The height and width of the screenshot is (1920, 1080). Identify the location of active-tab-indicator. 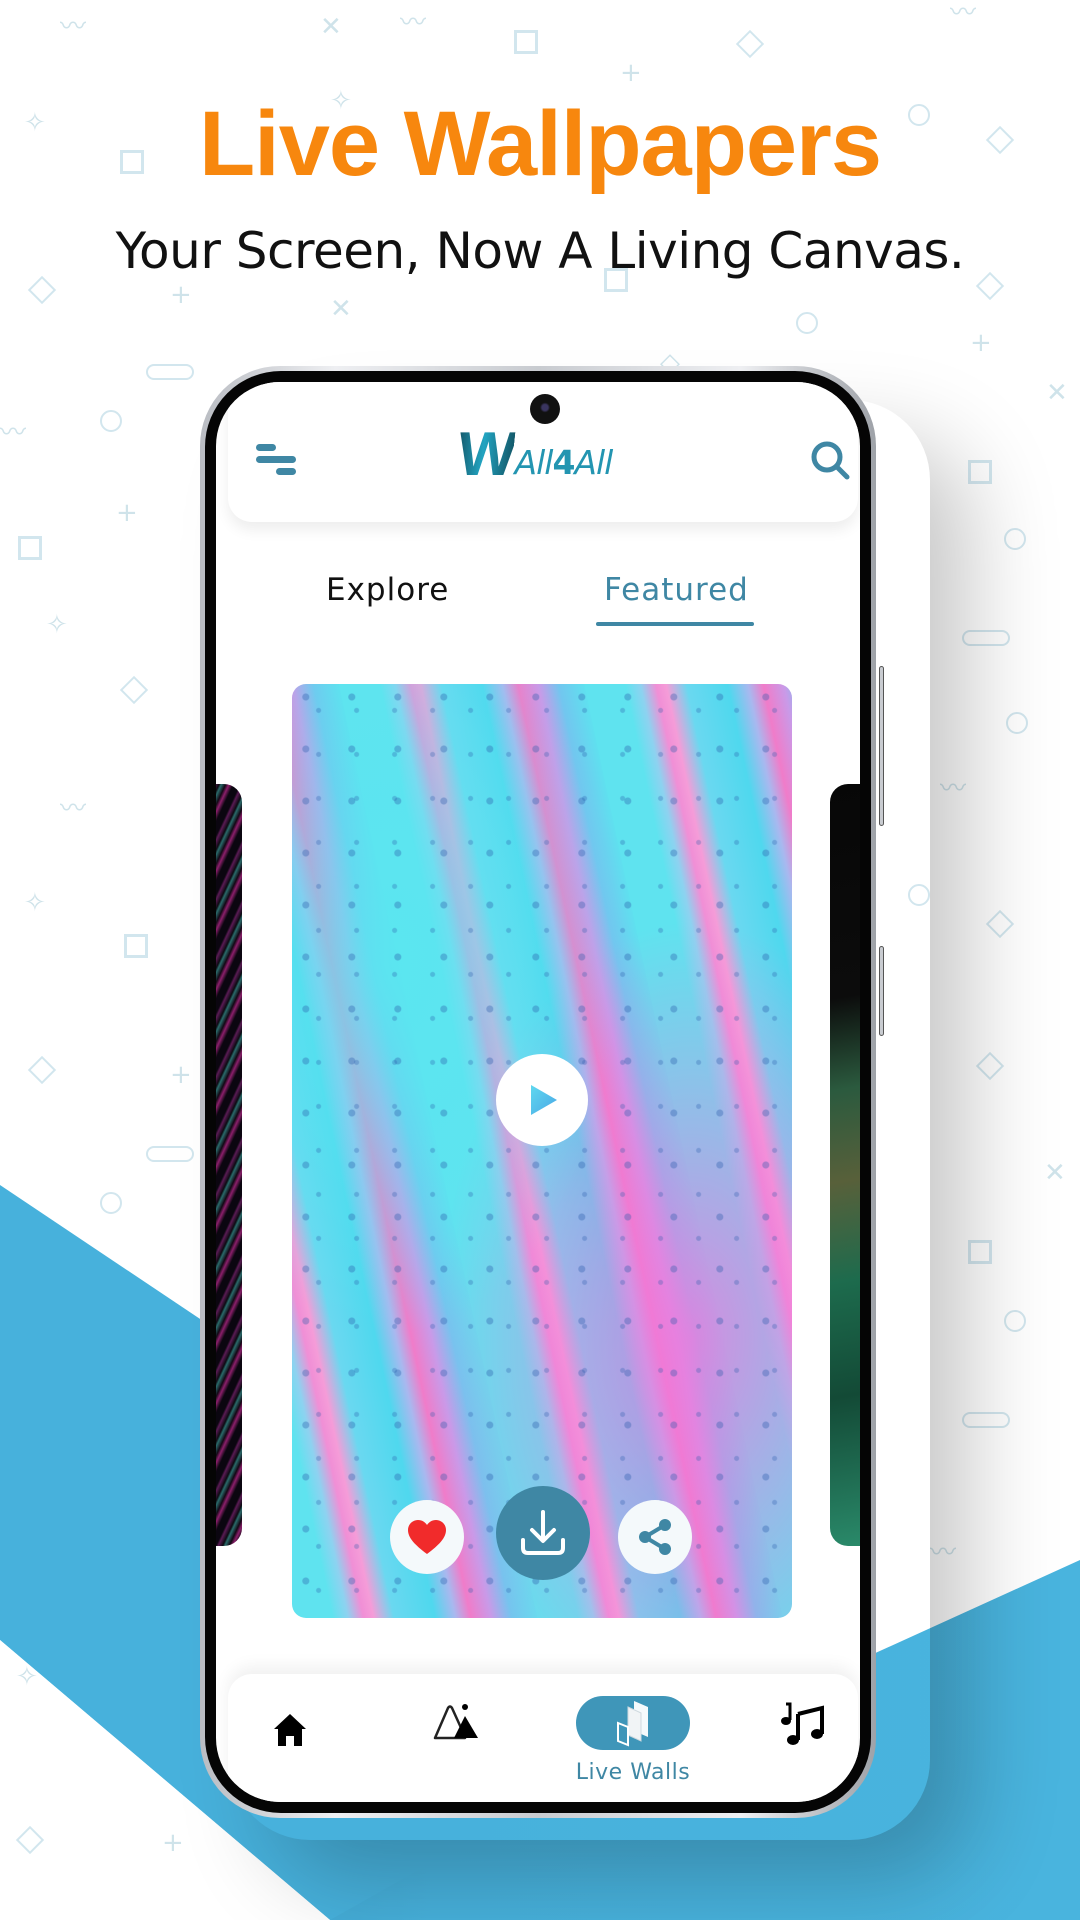
(675, 624).